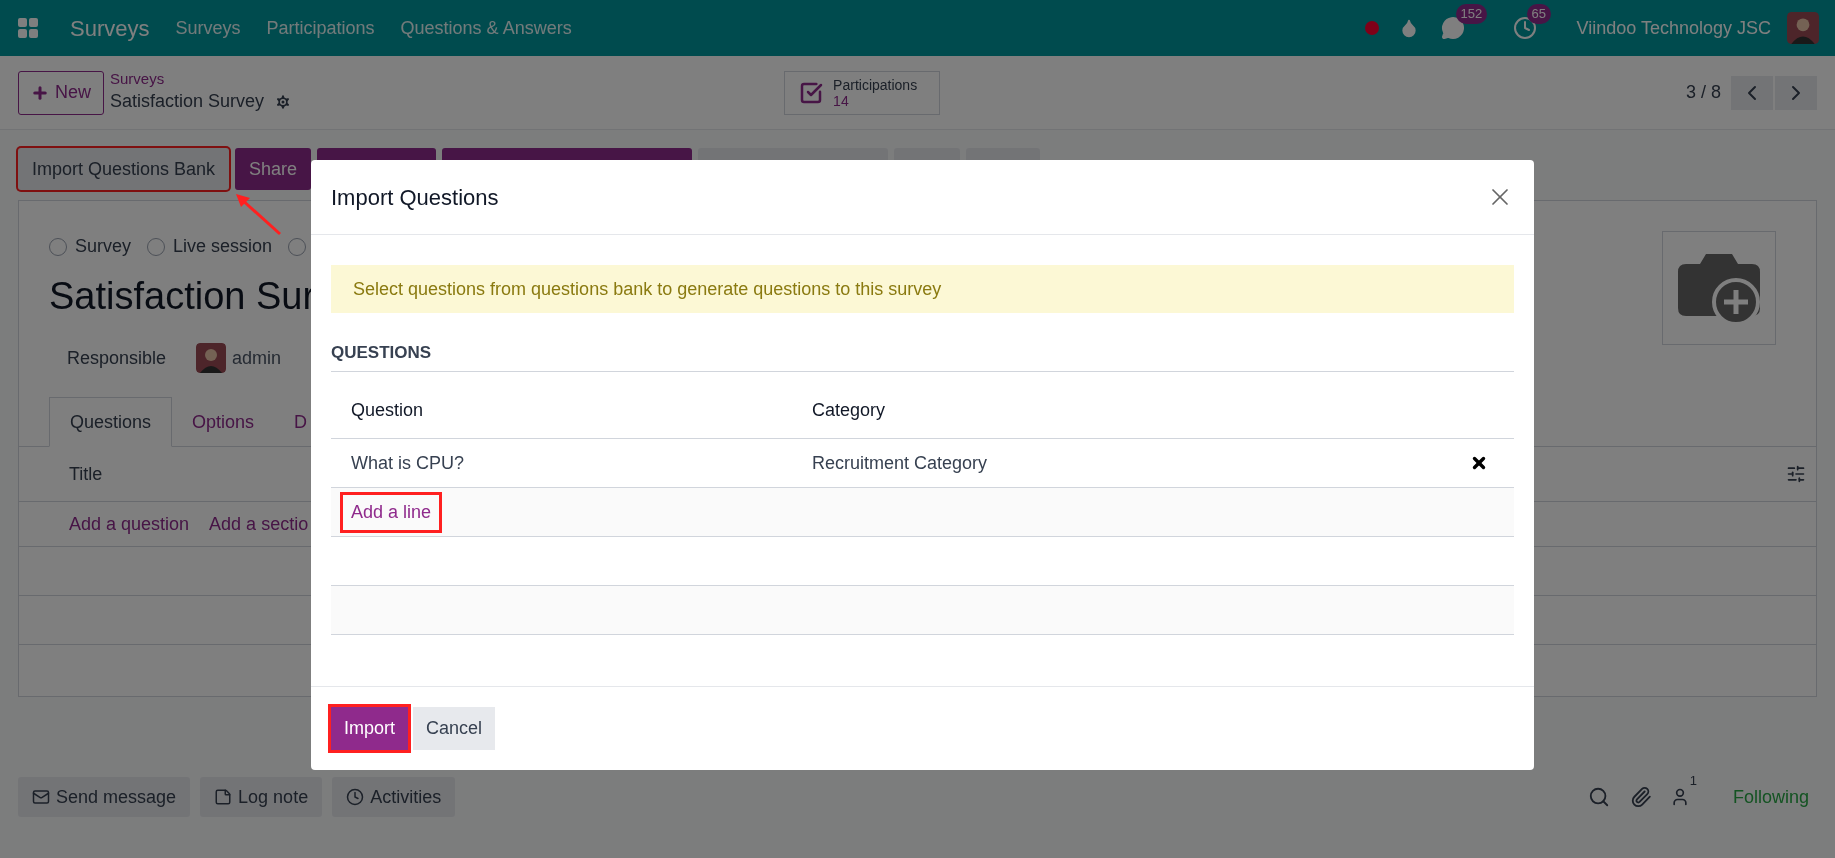 The image size is (1835, 858). What do you see at coordinates (1673, 28) in the screenshot?
I see `company-name: Viindoo Technology JSC` at bounding box center [1673, 28].